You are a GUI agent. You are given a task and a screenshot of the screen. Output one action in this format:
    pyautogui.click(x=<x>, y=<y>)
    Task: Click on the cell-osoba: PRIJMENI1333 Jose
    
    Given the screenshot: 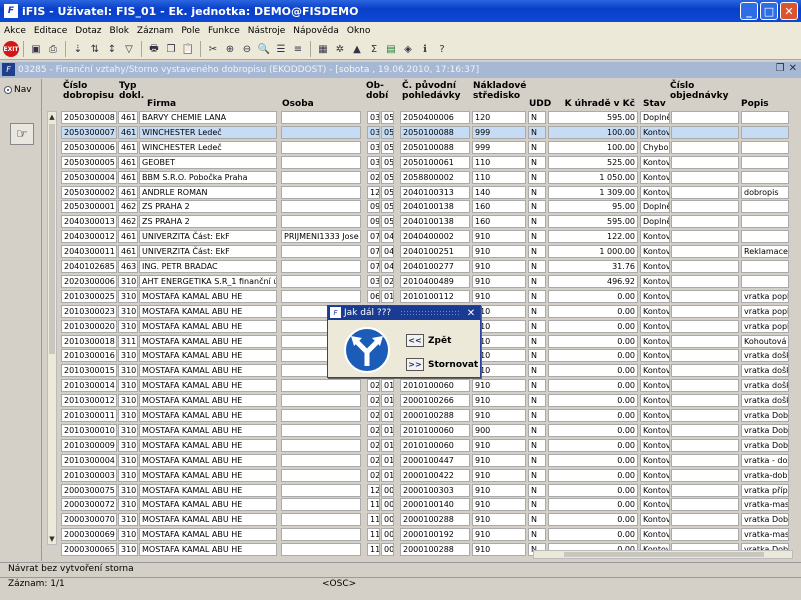 What is the action you would take?
    pyautogui.click(x=321, y=237)
    